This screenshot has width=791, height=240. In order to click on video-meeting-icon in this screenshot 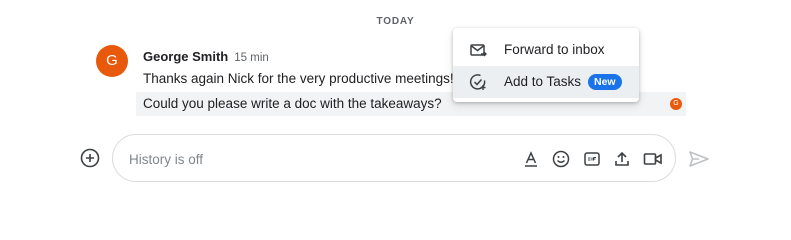, I will do `click(652, 159)`.